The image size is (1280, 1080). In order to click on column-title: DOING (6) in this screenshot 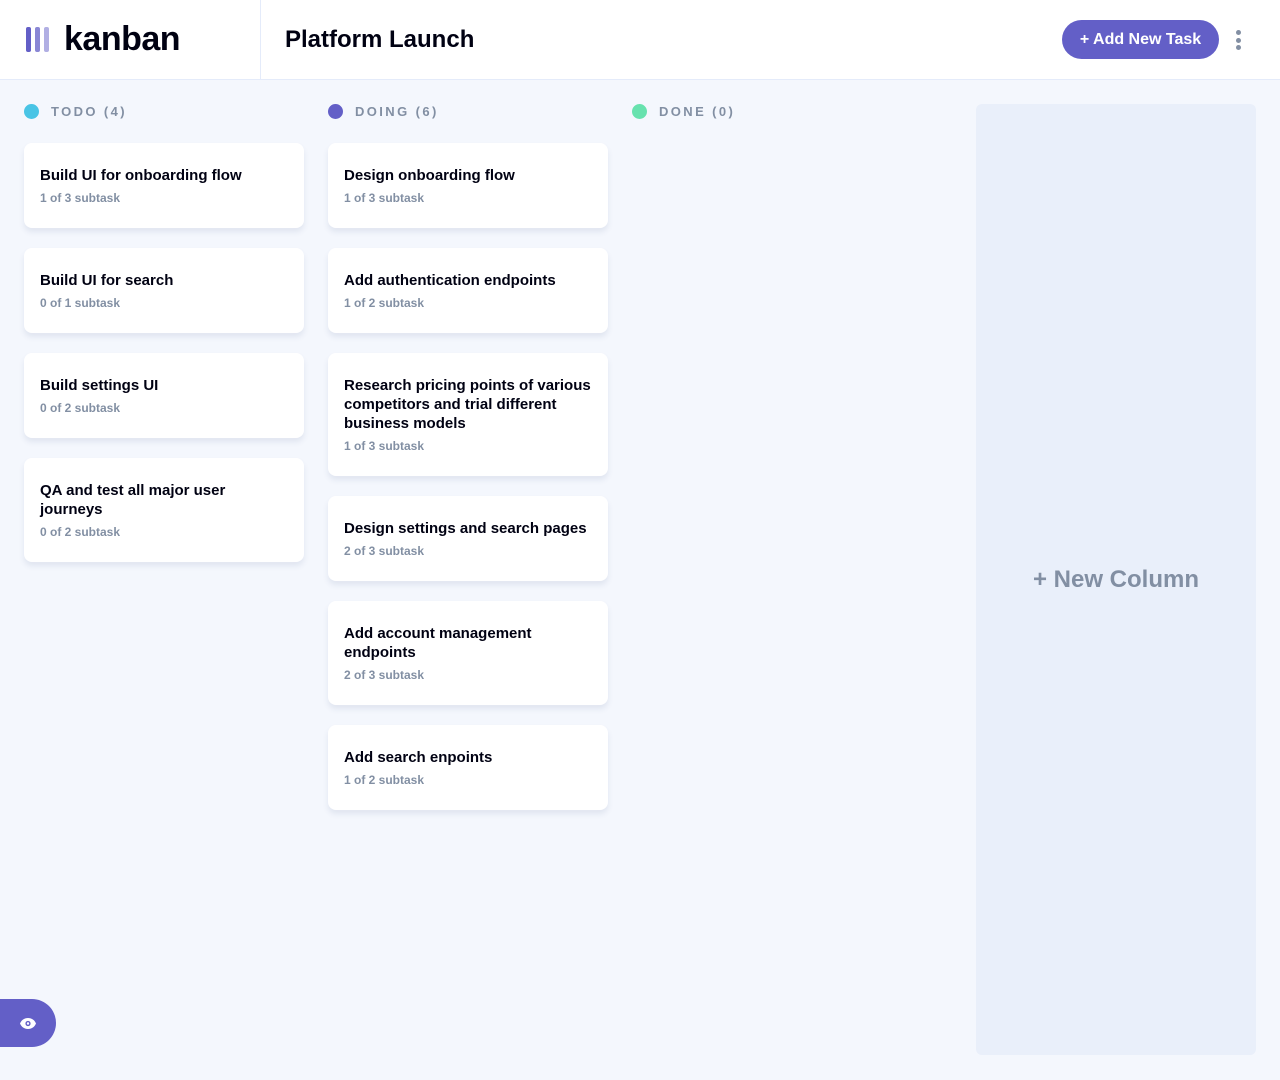, I will do `click(397, 111)`.